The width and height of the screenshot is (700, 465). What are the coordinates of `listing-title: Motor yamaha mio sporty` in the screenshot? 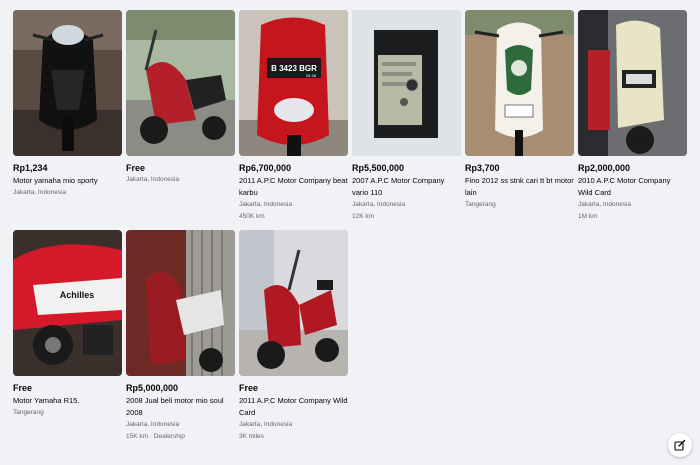 It's located at (55, 180).